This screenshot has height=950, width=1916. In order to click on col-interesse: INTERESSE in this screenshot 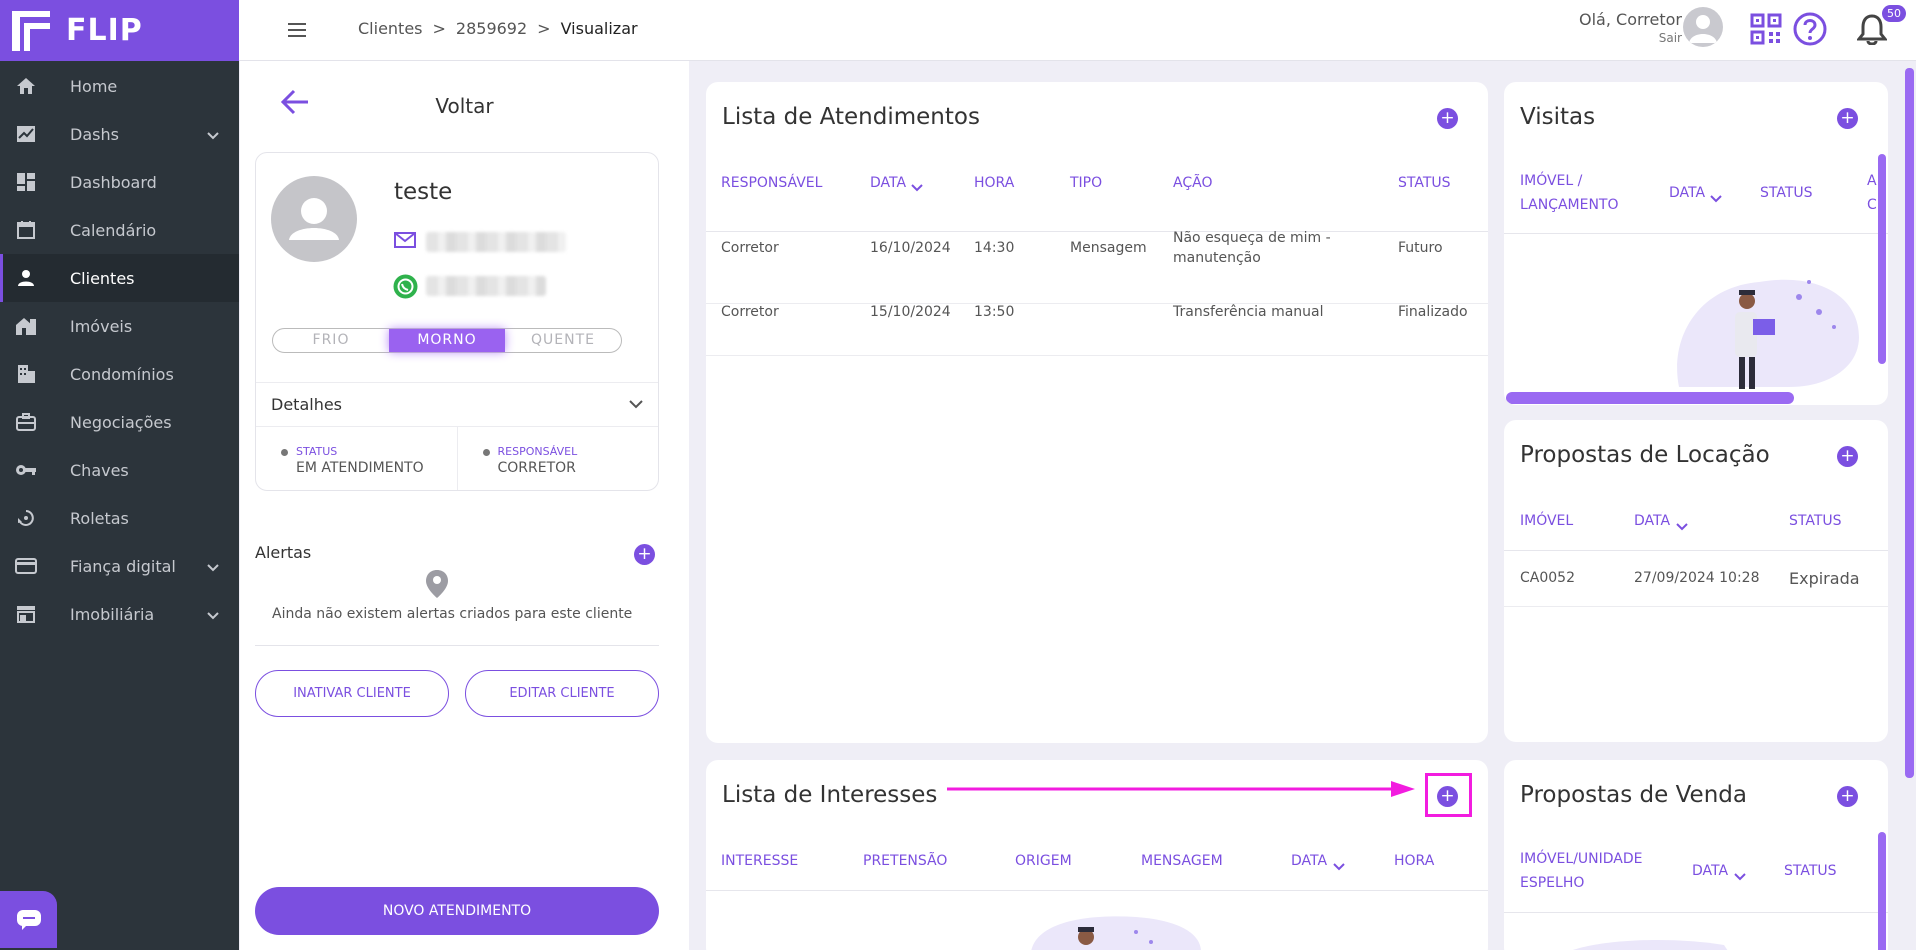, I will do `click(759, 861)`.